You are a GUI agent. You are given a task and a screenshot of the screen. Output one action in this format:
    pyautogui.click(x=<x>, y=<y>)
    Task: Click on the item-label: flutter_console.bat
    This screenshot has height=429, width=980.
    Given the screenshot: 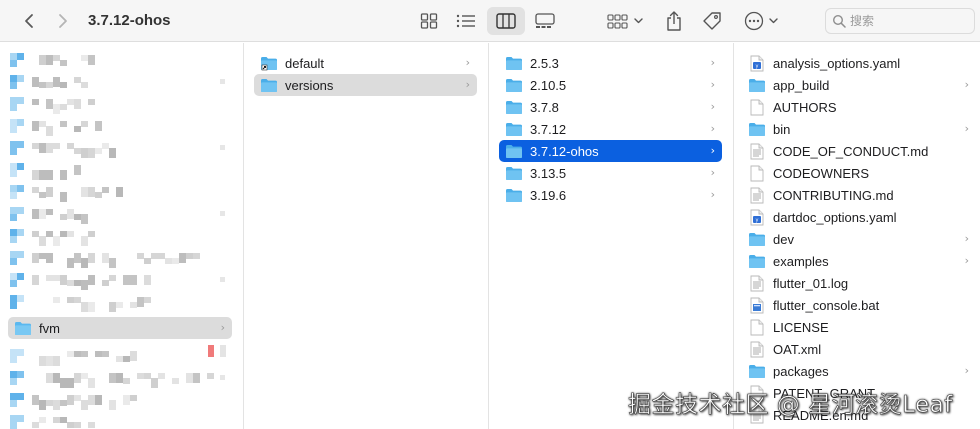 What is the action you would take?
    pyautogui.click(x=826, y=305)
    